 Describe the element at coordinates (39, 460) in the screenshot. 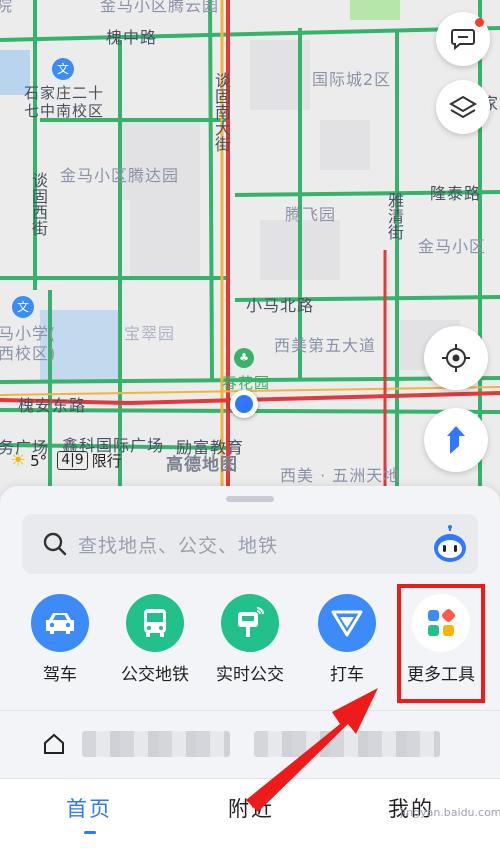

I see `temperature: 5°` at that location.